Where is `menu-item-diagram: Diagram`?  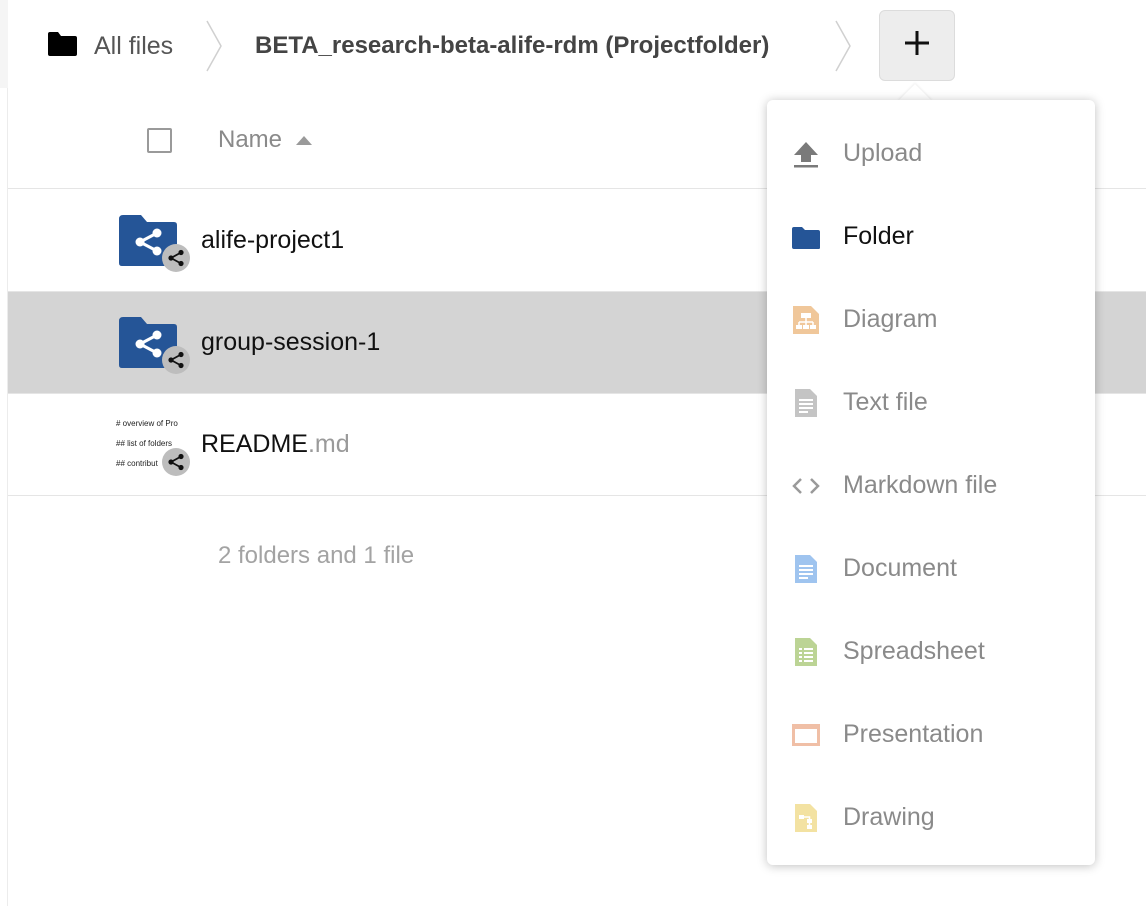 menu-item-diagram: Diagram is located at coordinates (931, 319).